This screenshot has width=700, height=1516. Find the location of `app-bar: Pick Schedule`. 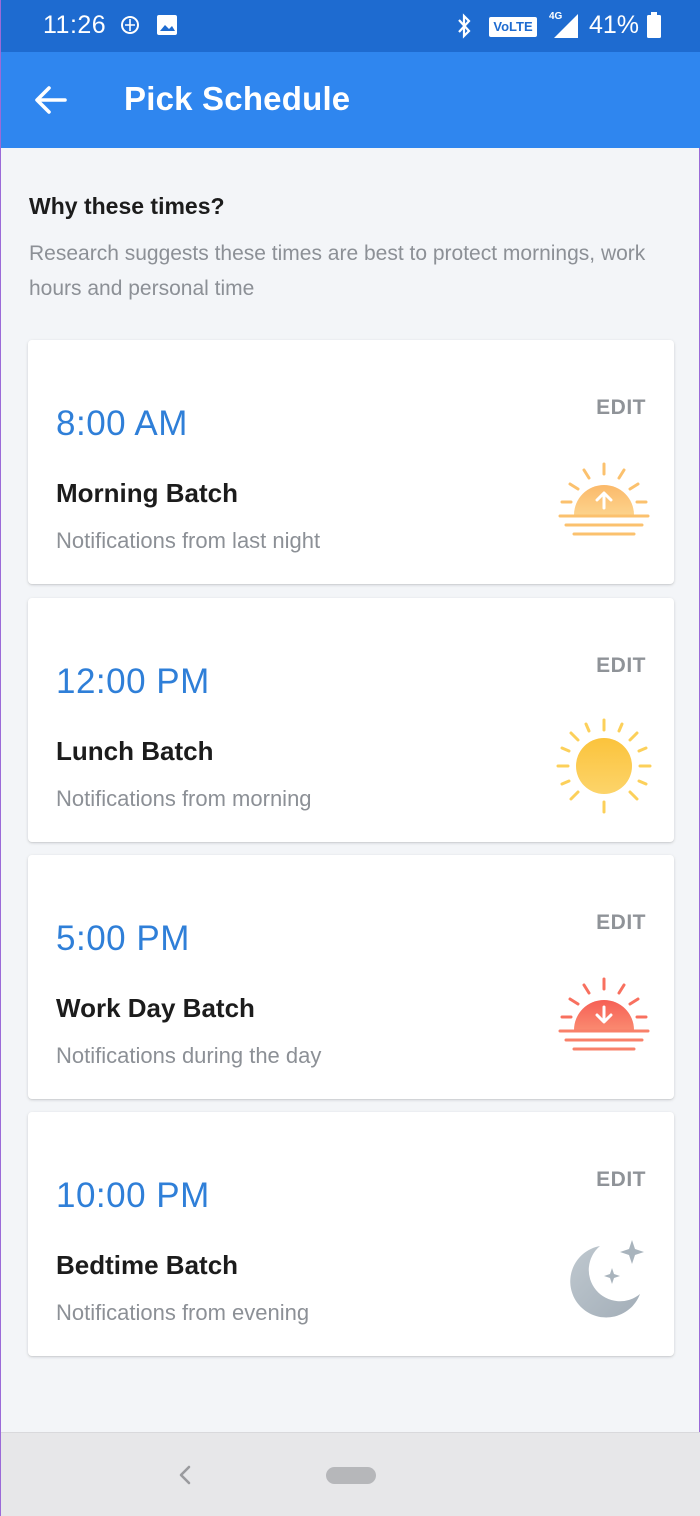

app-bar: Pick Schedule is located at coordinates (350, 100).